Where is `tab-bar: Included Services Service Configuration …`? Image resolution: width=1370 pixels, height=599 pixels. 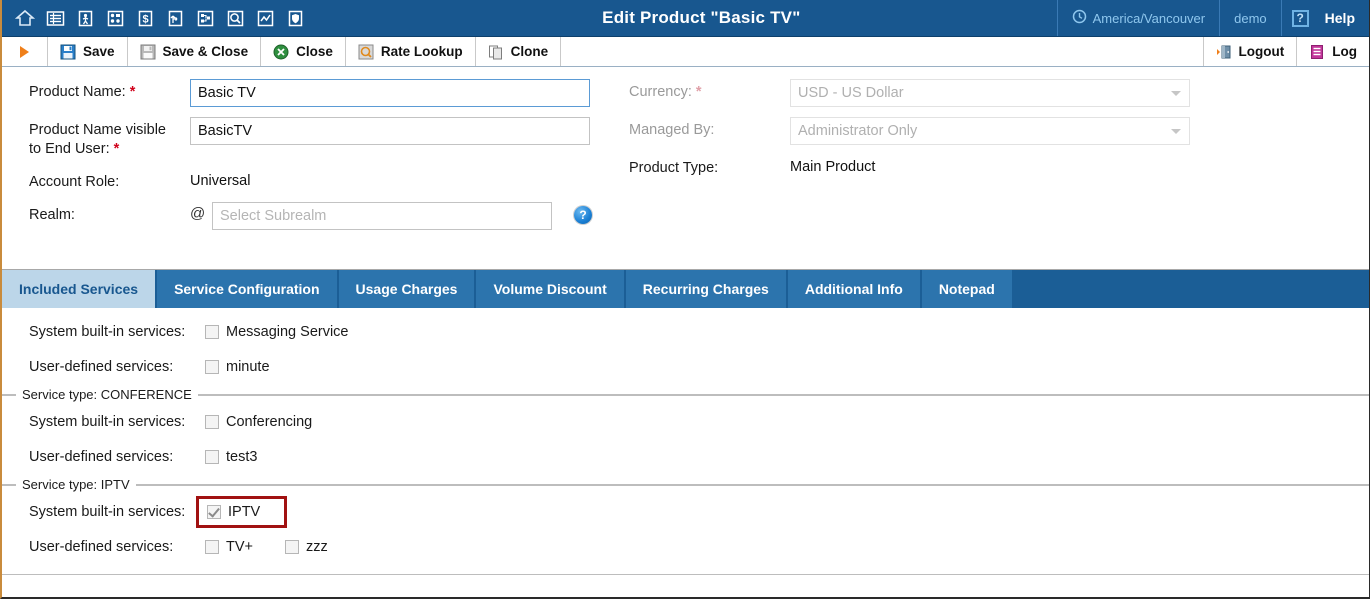 tab-bar: Included Services Service Configuration … is located at coordinates (685, 289).